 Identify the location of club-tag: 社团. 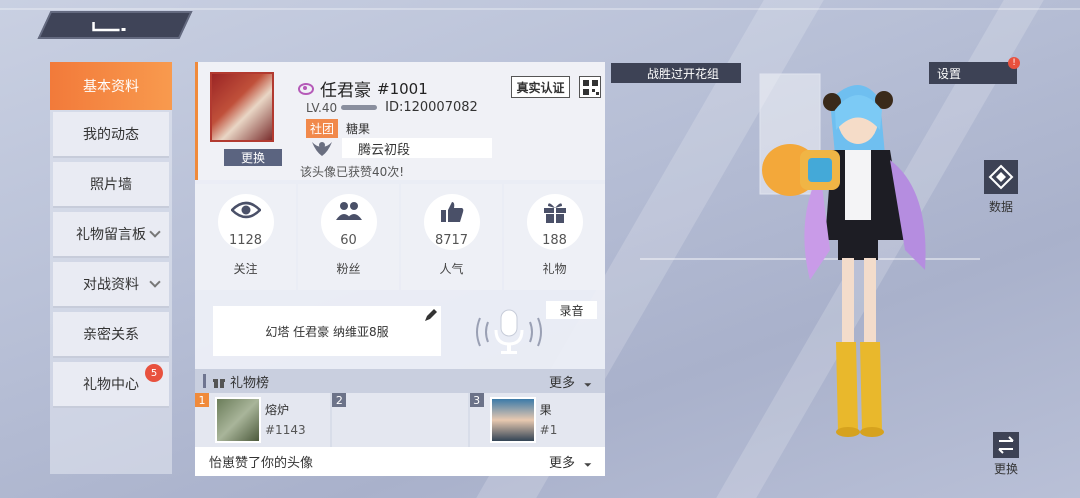
(322, 128).